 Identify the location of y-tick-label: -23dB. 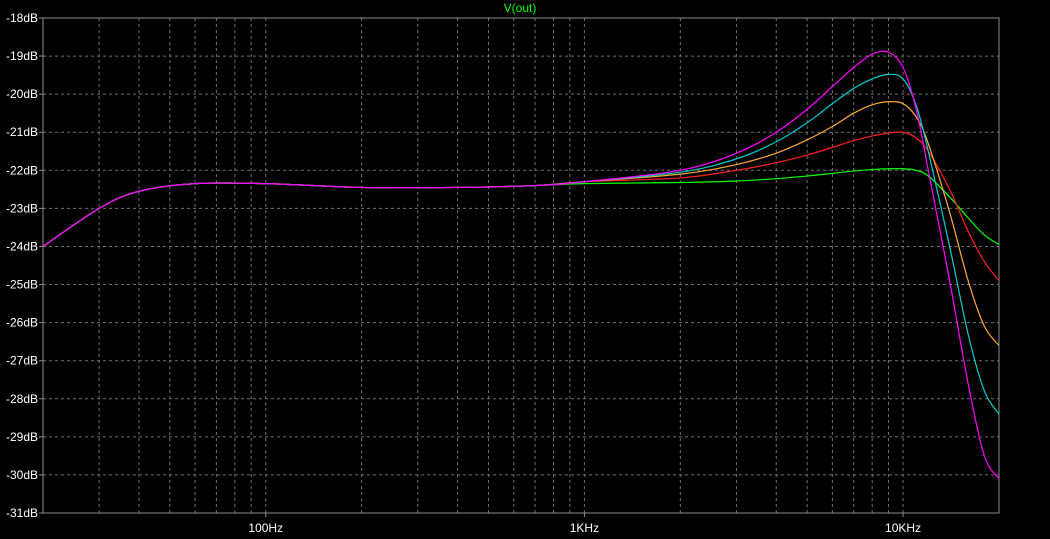
(22, 208).